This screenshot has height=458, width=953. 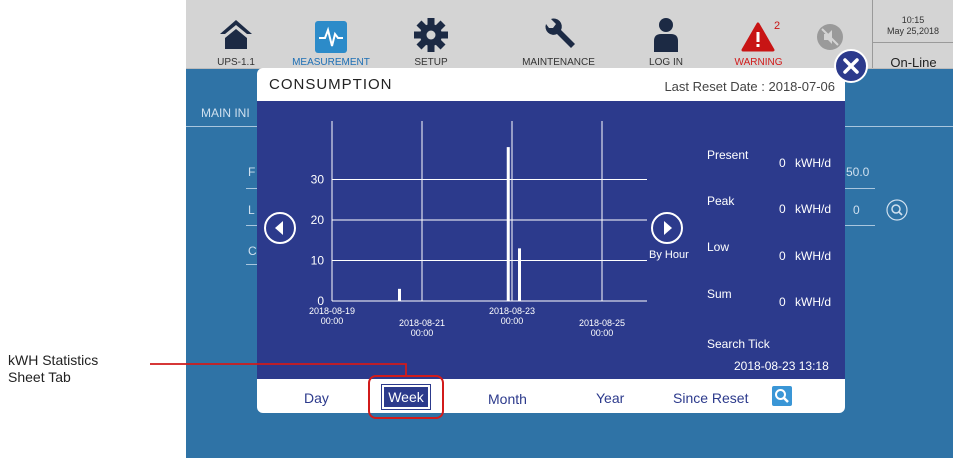 I want to click on x-tick-date: 2018-08-19, so click(x=332, y=311).